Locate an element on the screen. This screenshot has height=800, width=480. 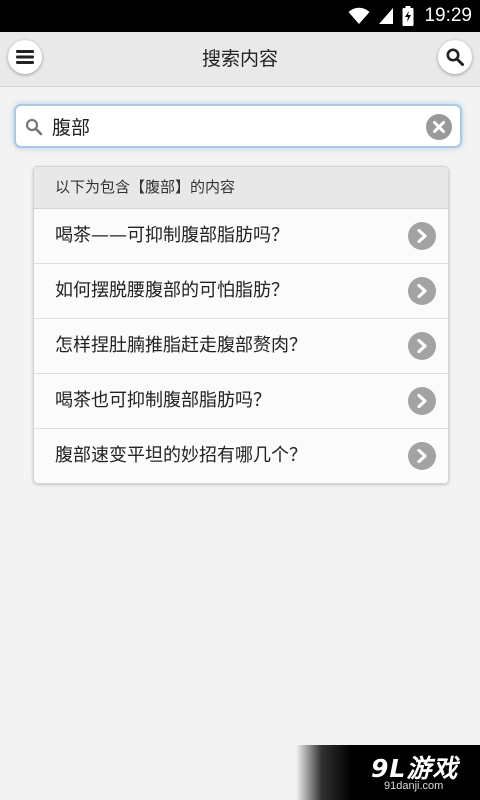
result-item: 腹部速变平坦的妙招有哪几个？ is located at coordinates (241, 456).